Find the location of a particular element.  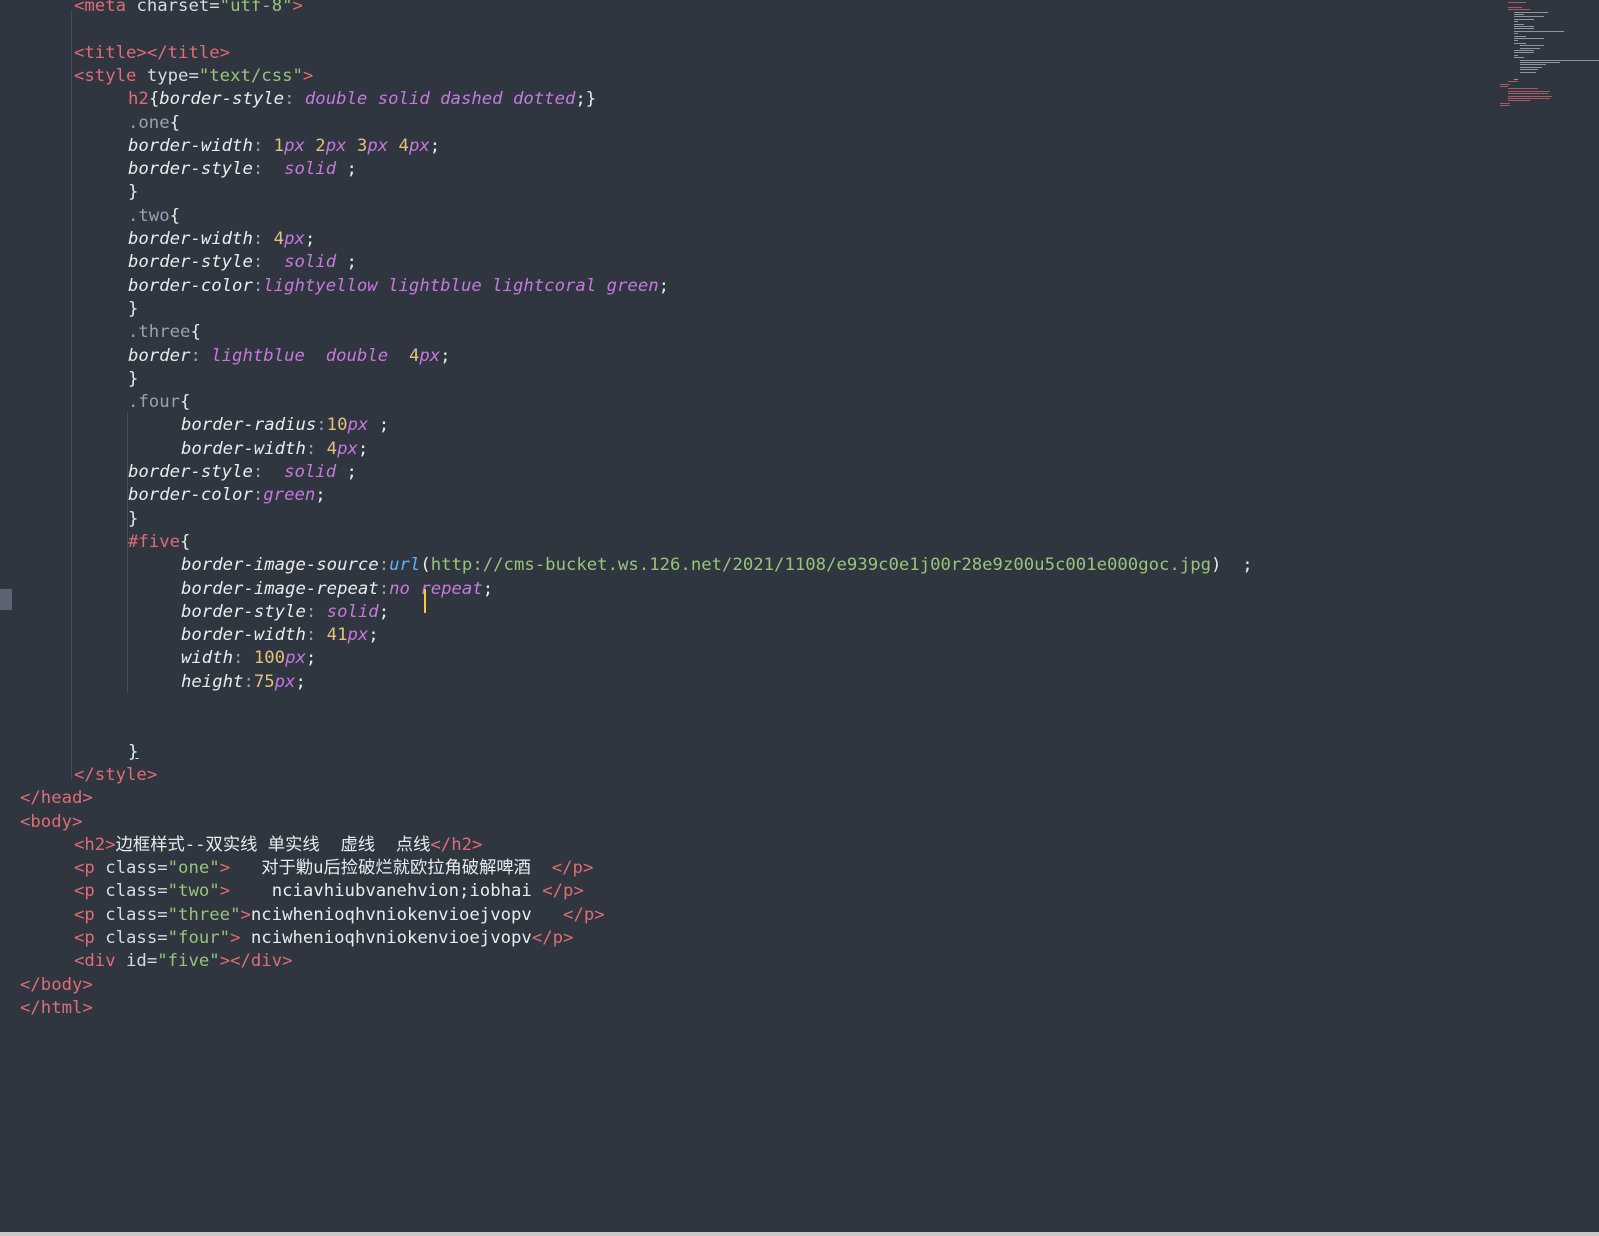

code-line: width: 100px; is located at coordinates (248, 658).